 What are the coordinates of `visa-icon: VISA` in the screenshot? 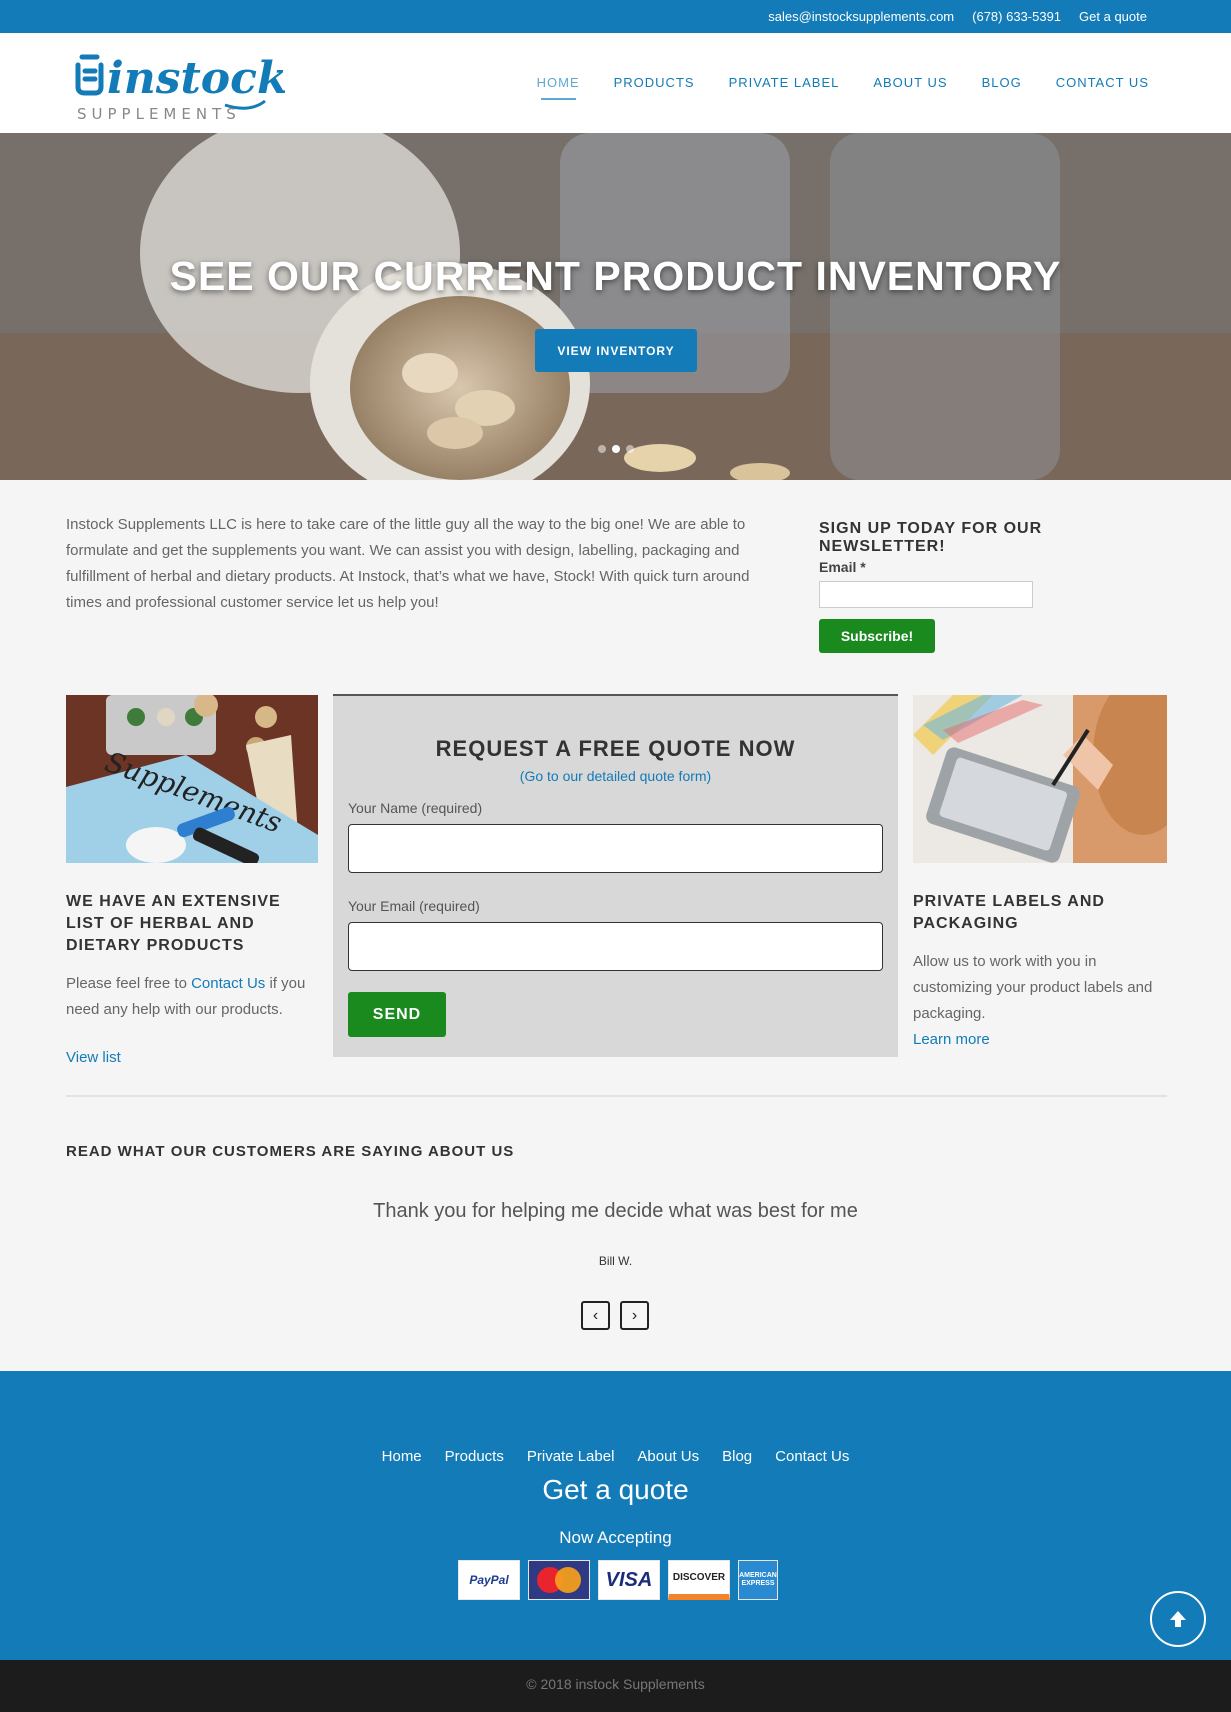 It's located at (629, 1580).